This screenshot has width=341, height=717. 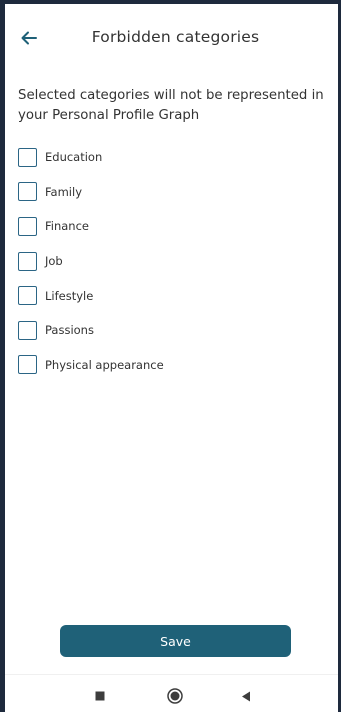 What do you see at coordinates (173, 365) in the screenshot?
I see `category-item-physical-appearance: Physical appearance` at bounding box center [173, 365].